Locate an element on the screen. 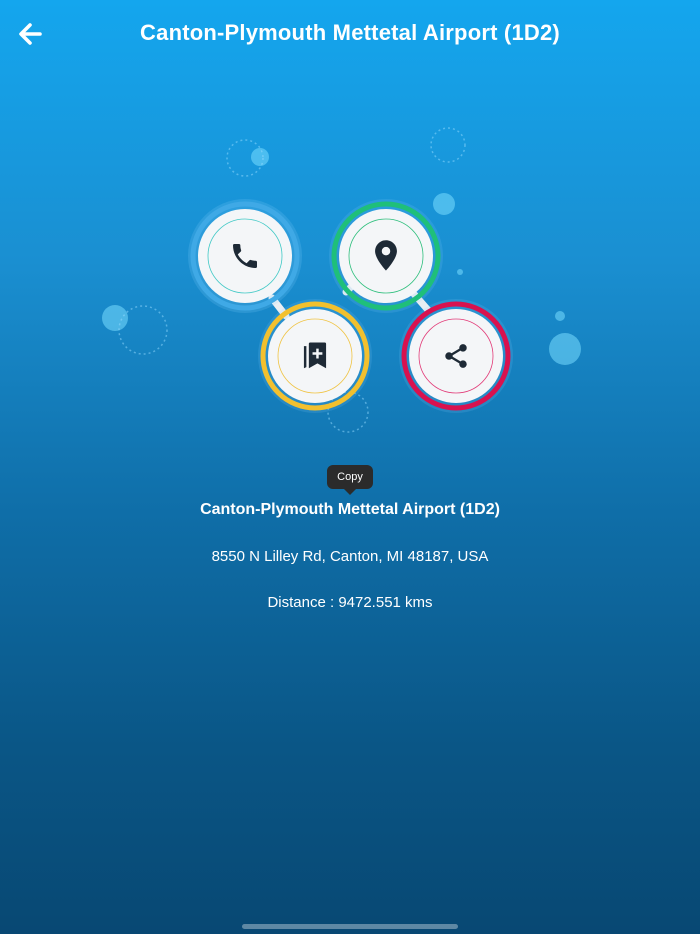 This screenshot has width=700, height=934. copy-tooltip: Copy is located at coordinates (350, 480).